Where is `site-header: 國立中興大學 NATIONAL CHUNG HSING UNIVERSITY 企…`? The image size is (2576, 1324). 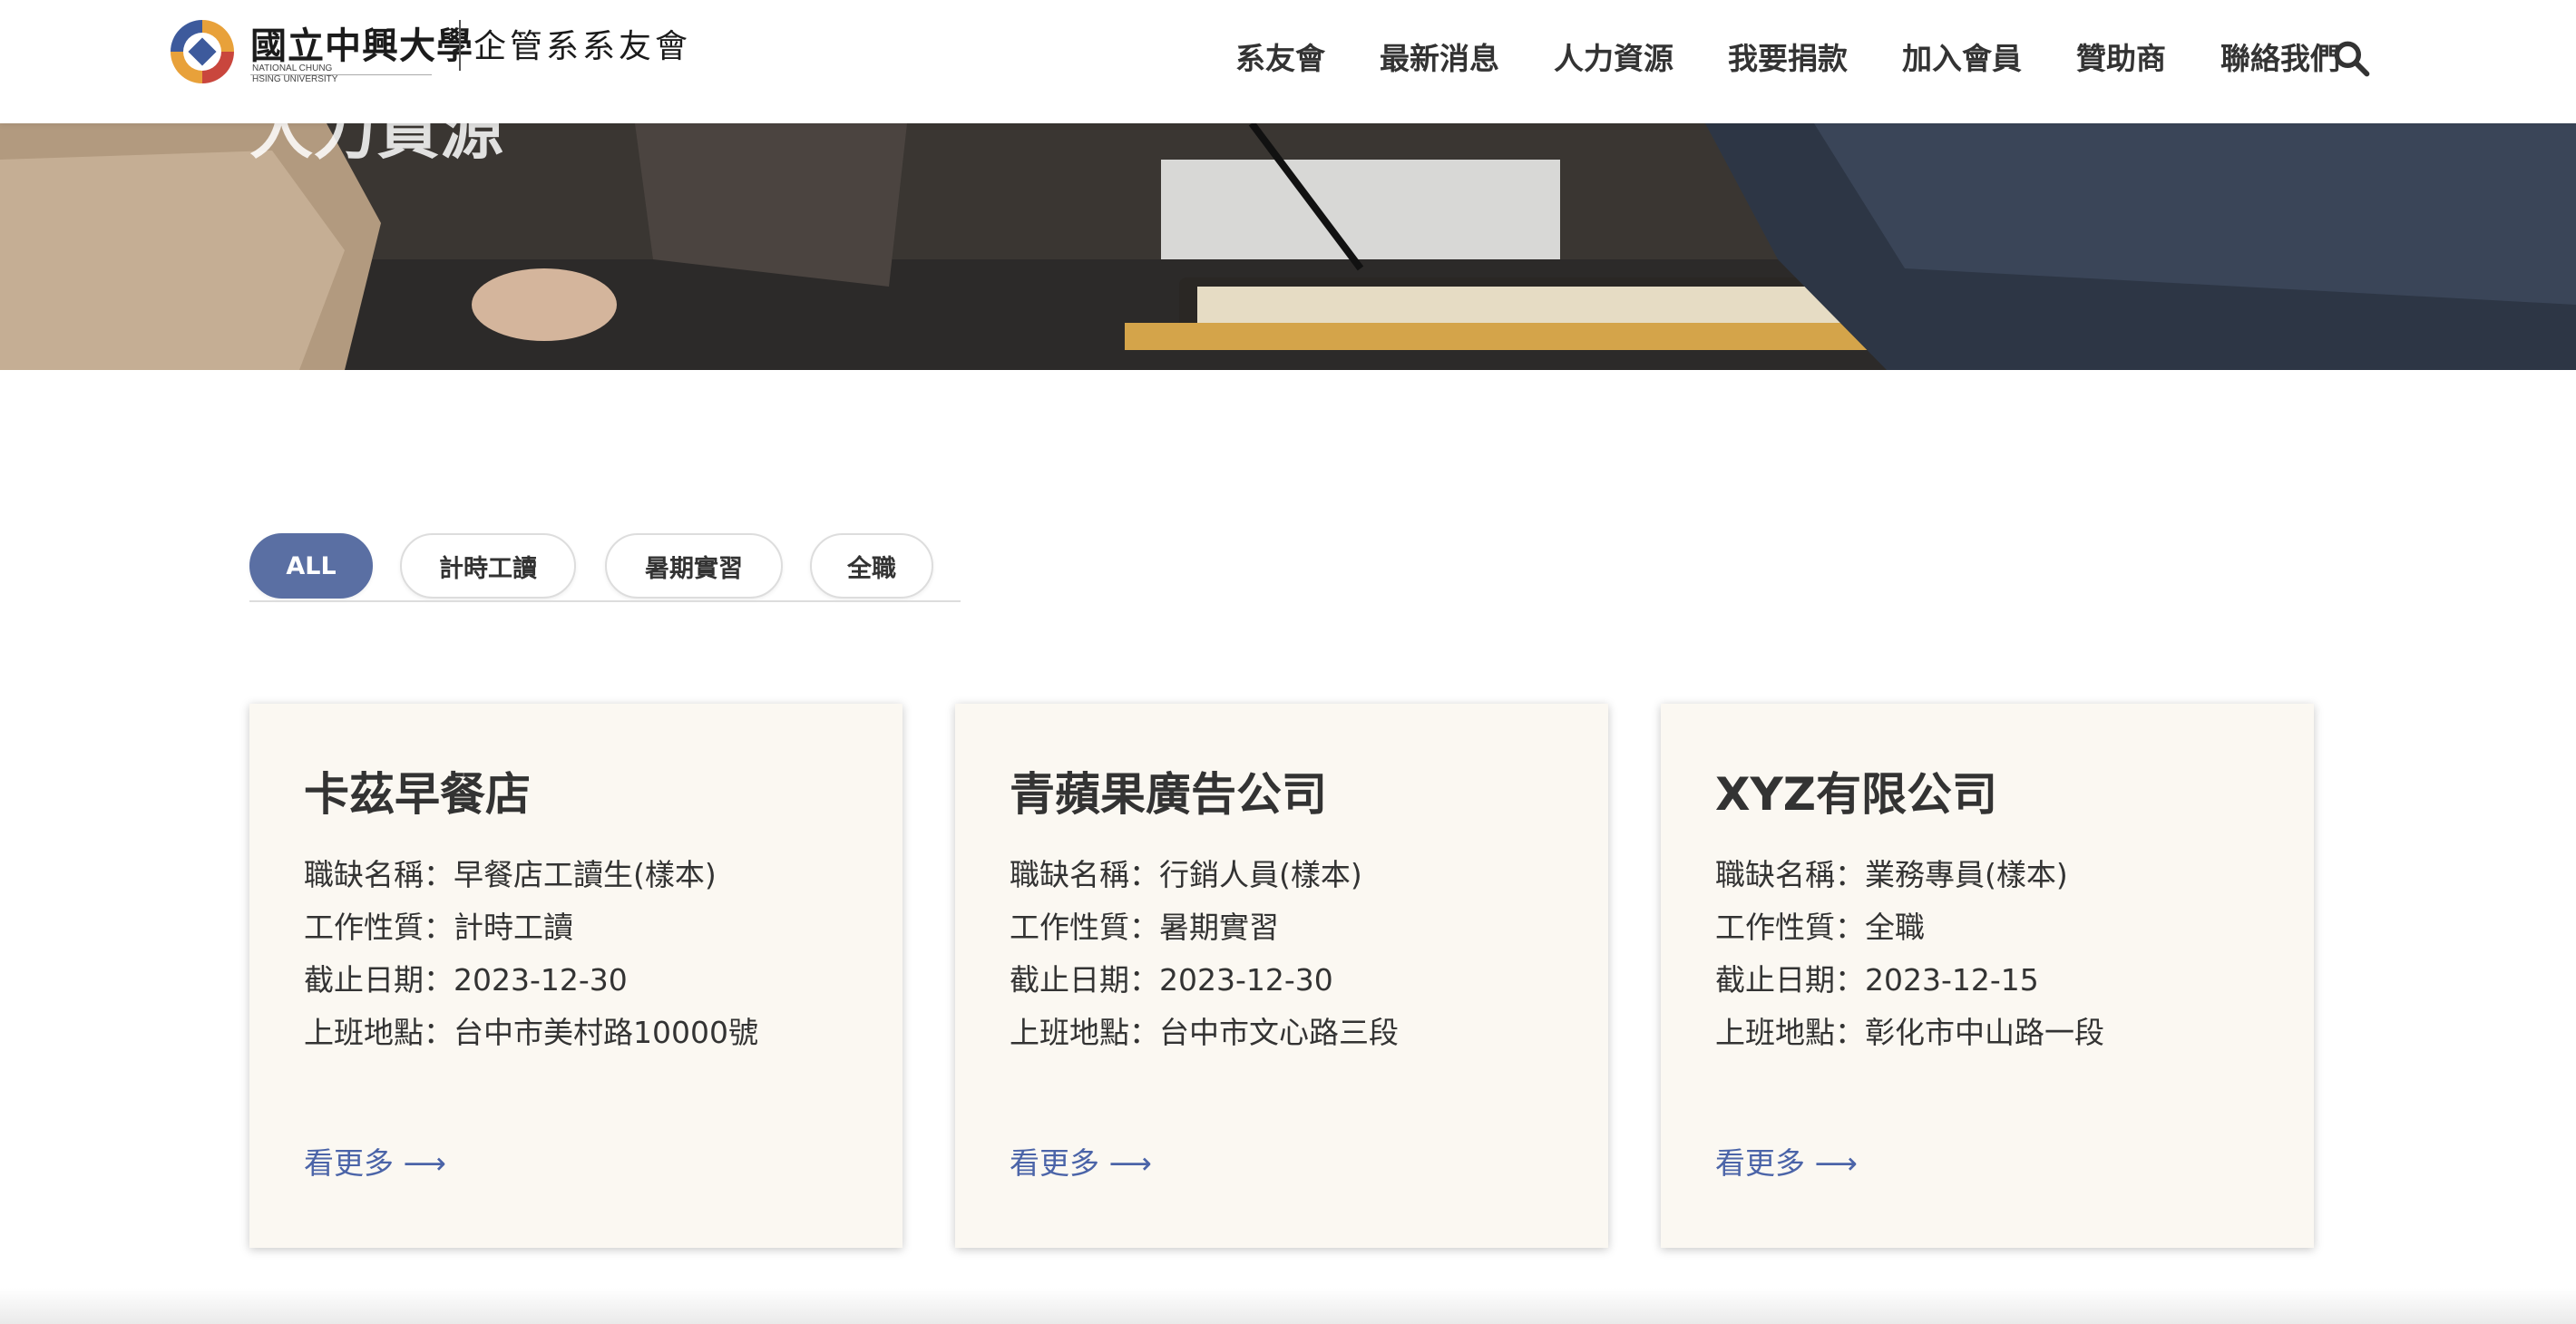 site-header: 國立中興大學 NATIONAL CHUNG HSING UNIVERSITY 企… is located at coordinates (1288, 62).